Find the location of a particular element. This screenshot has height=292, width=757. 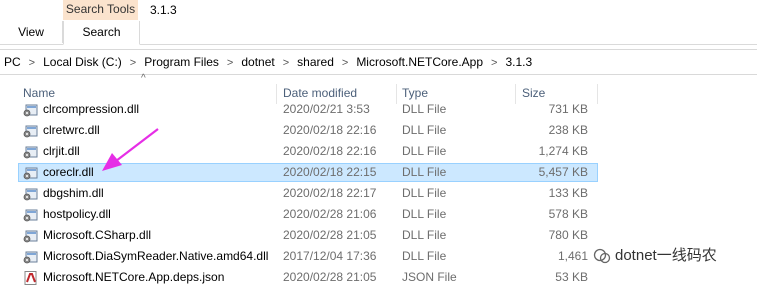

file-name: clrcompression.dll is located at coordinates (91, 109).